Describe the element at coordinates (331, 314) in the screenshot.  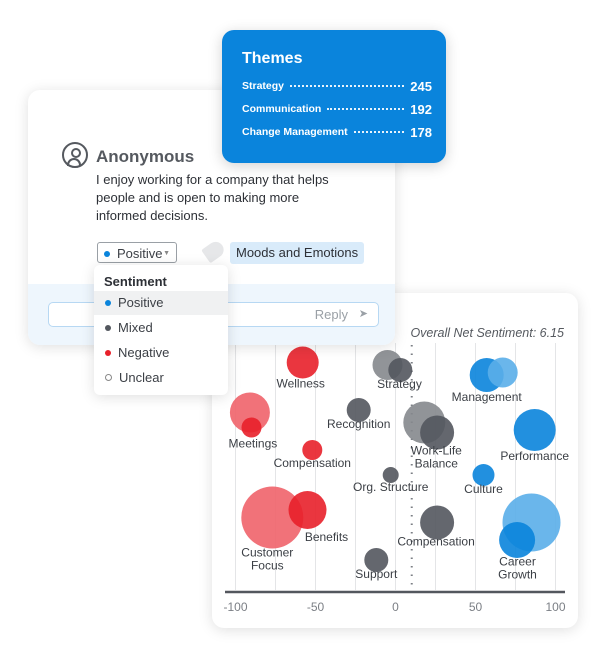
I see `reply-placeholder: Reply` at that location.